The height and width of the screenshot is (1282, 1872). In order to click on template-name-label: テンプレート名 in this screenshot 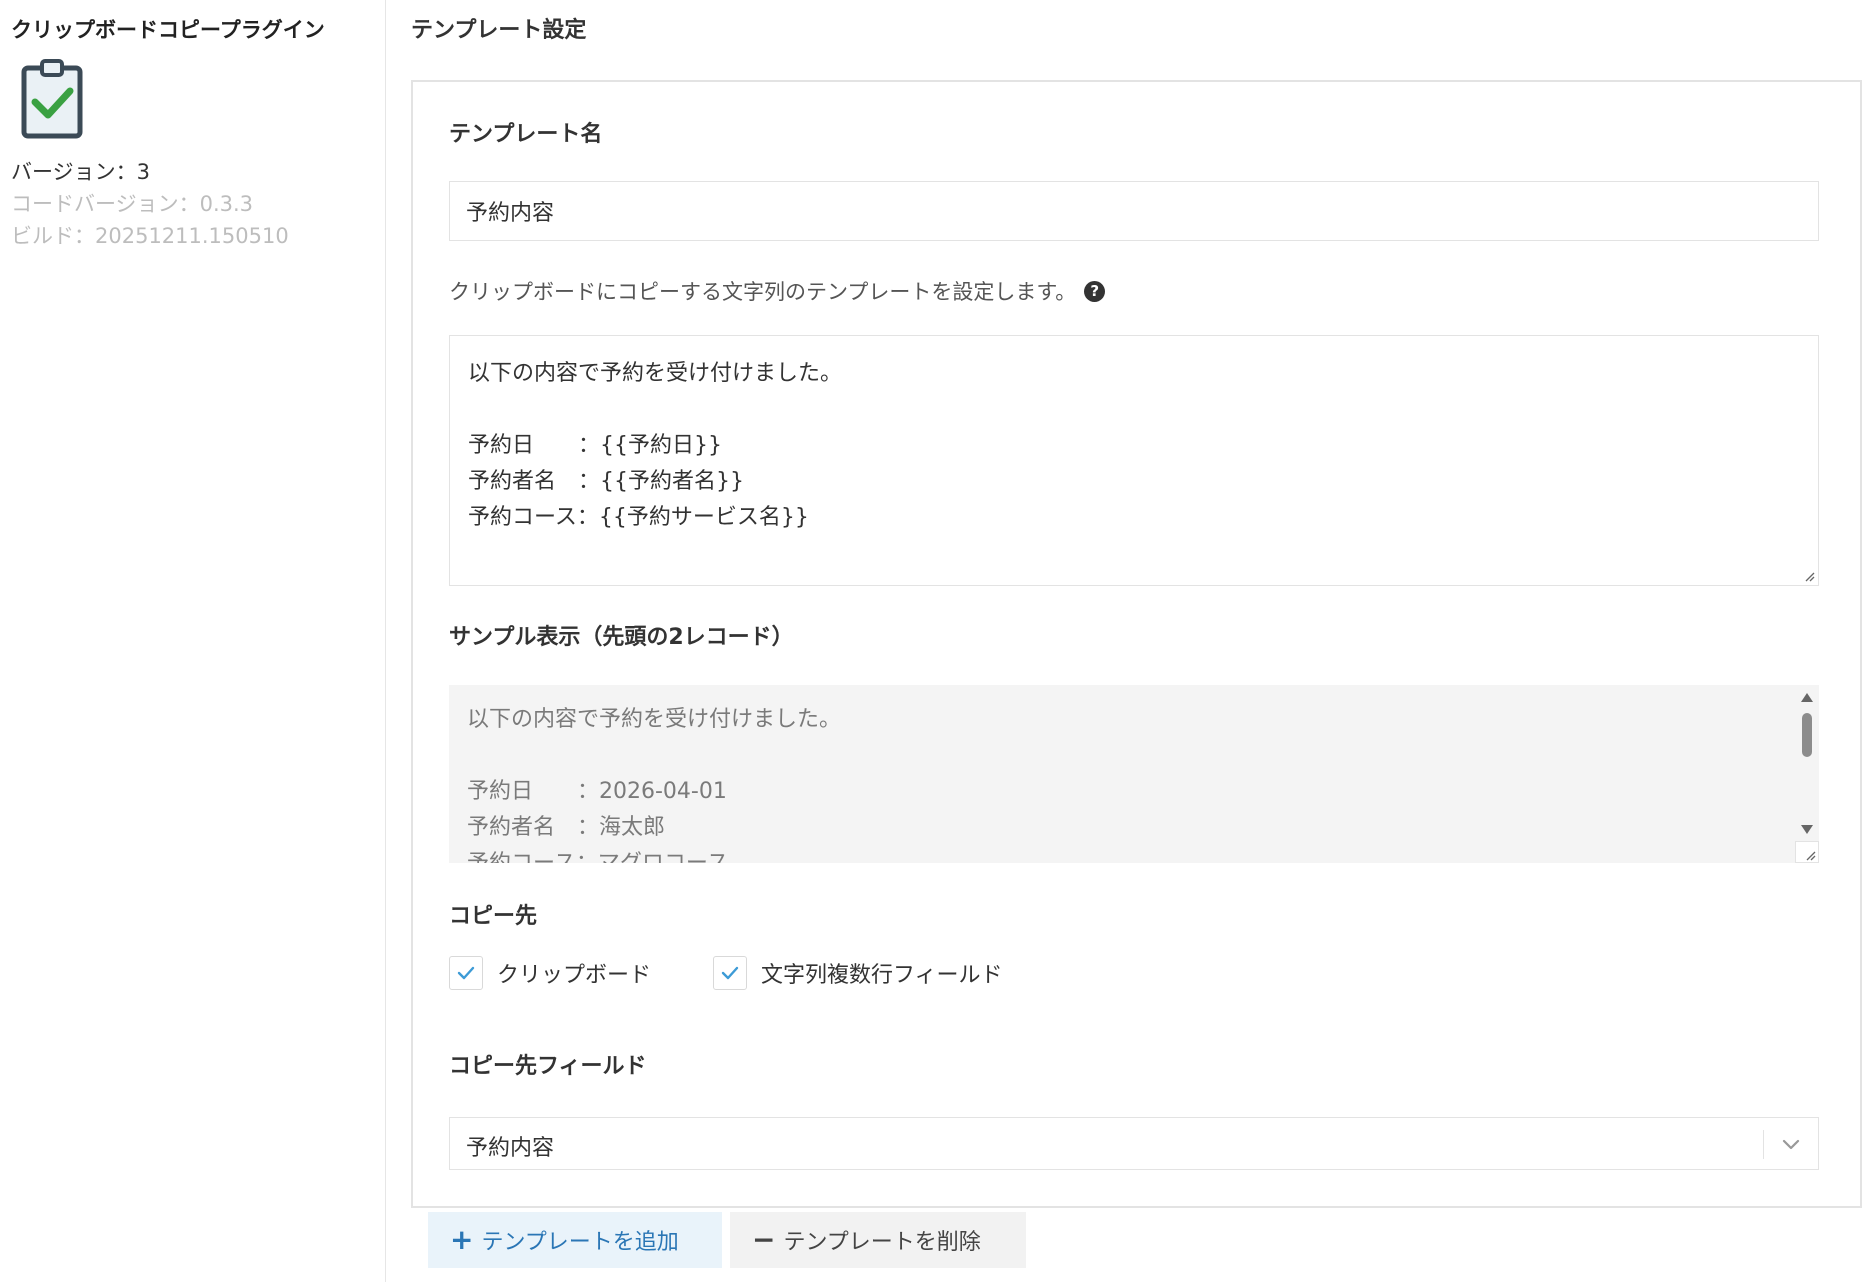, I will do `click(526, 134)`.